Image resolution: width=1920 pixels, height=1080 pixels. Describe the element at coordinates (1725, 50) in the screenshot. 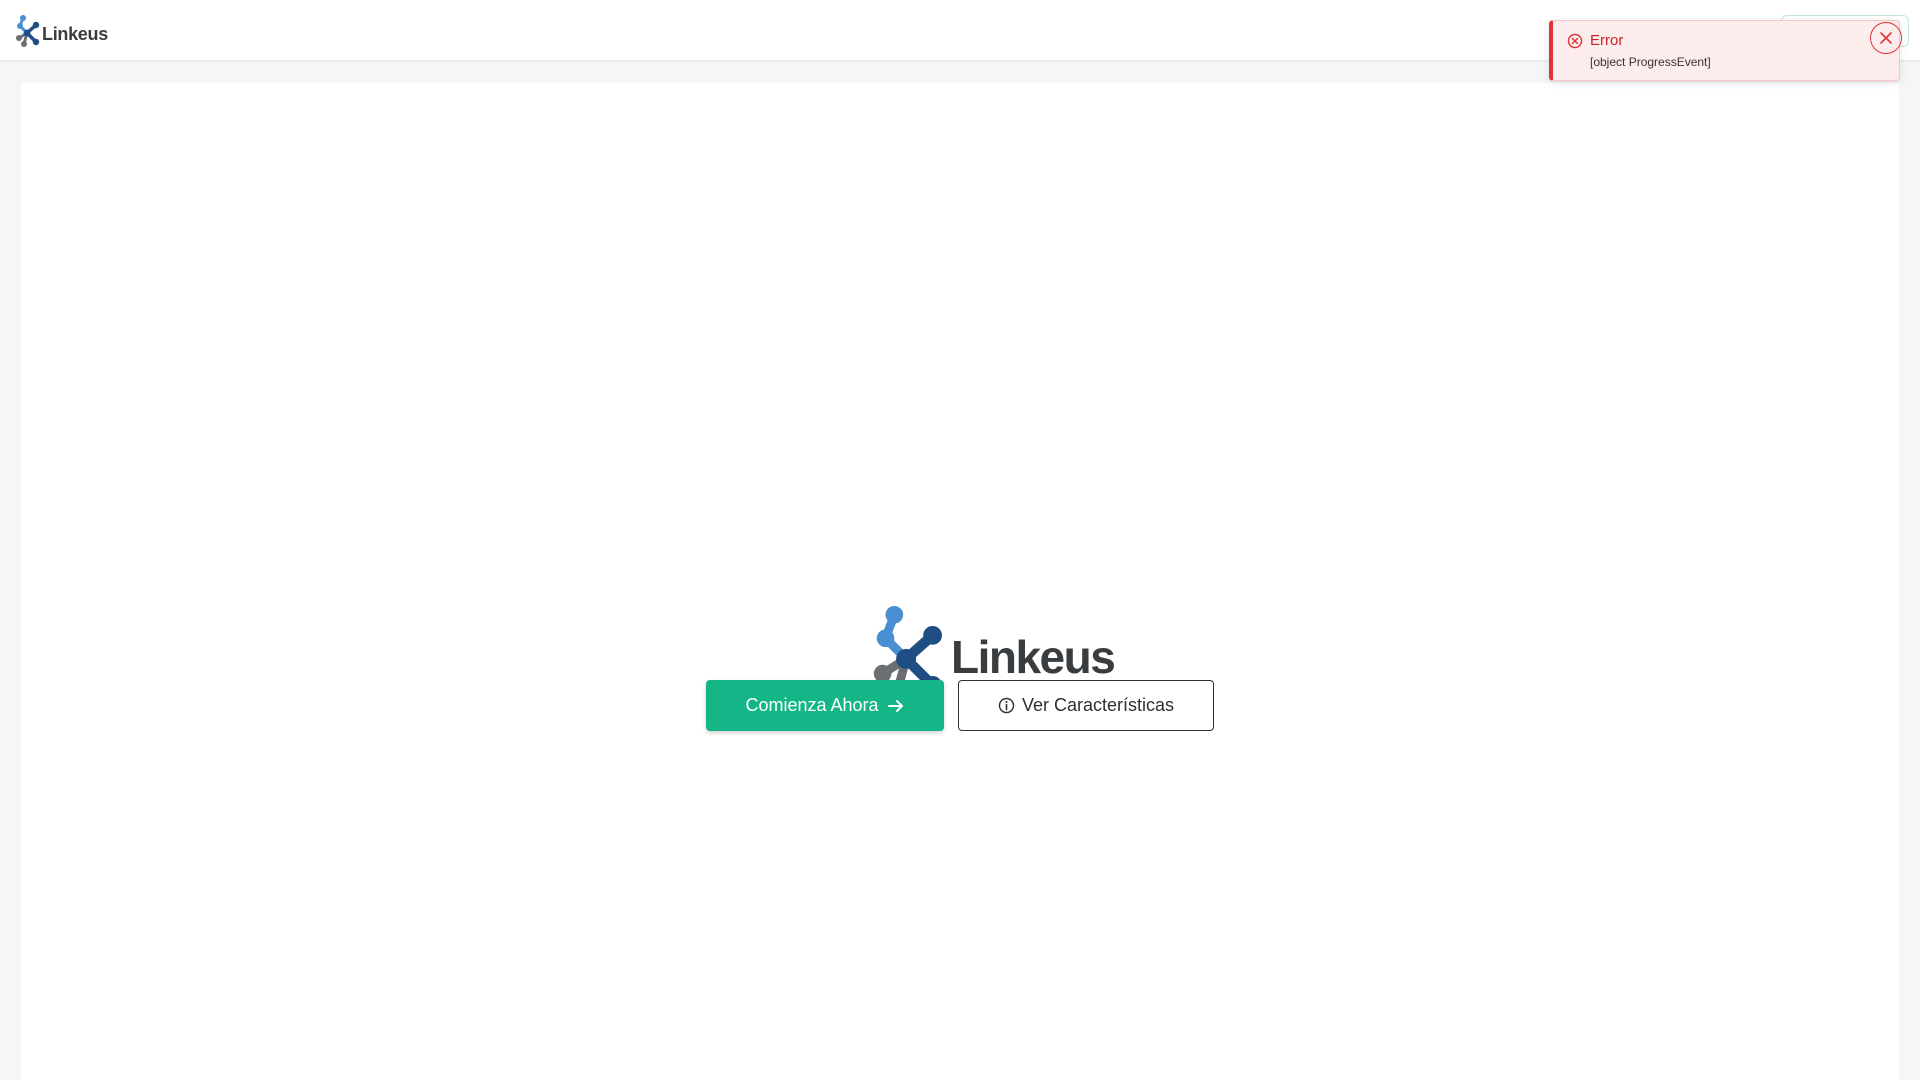

I see `error-toast: Error [object ProgressEvent]` at that location.